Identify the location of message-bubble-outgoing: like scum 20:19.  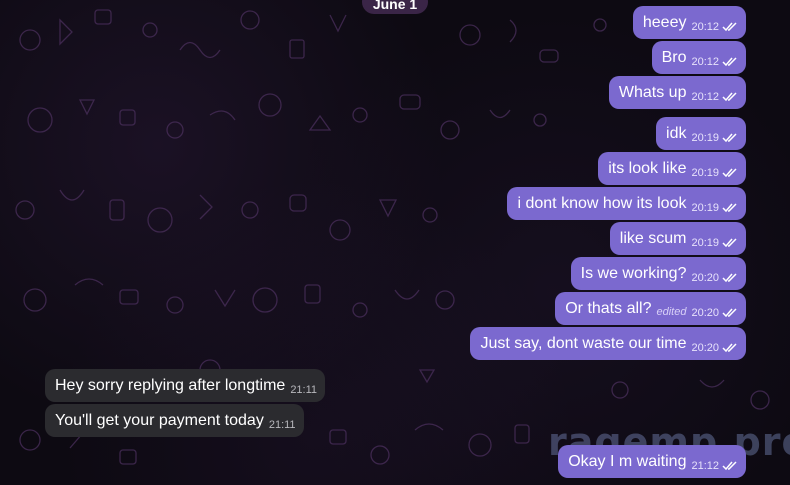
(677, 238).